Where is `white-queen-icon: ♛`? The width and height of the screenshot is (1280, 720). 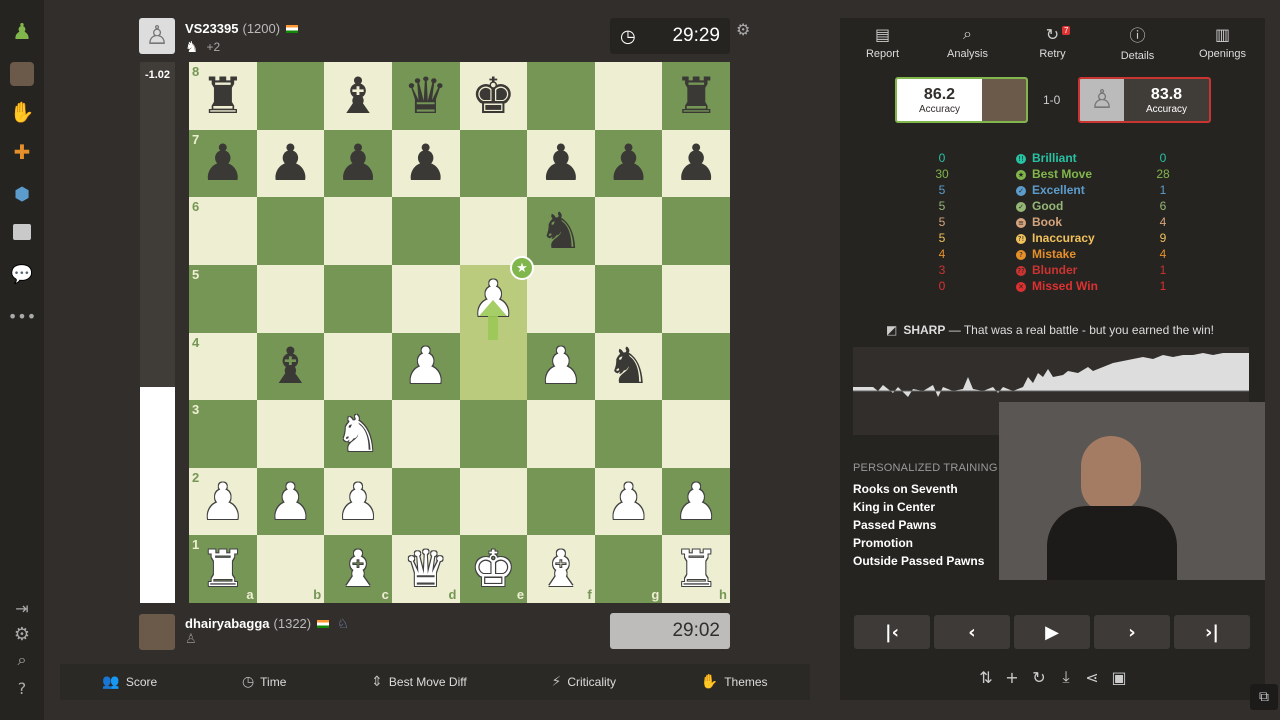 white-queen-icon: ♛ is located at coordinates (425, 569).